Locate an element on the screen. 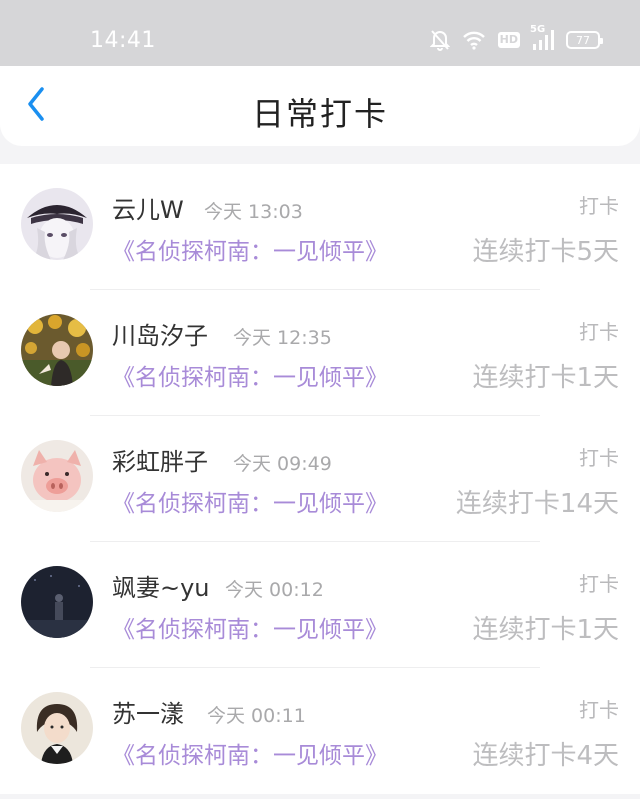 The width and height of the screenshot is (640, 799). hd-icon: HD is located at coordinates (508, 40).